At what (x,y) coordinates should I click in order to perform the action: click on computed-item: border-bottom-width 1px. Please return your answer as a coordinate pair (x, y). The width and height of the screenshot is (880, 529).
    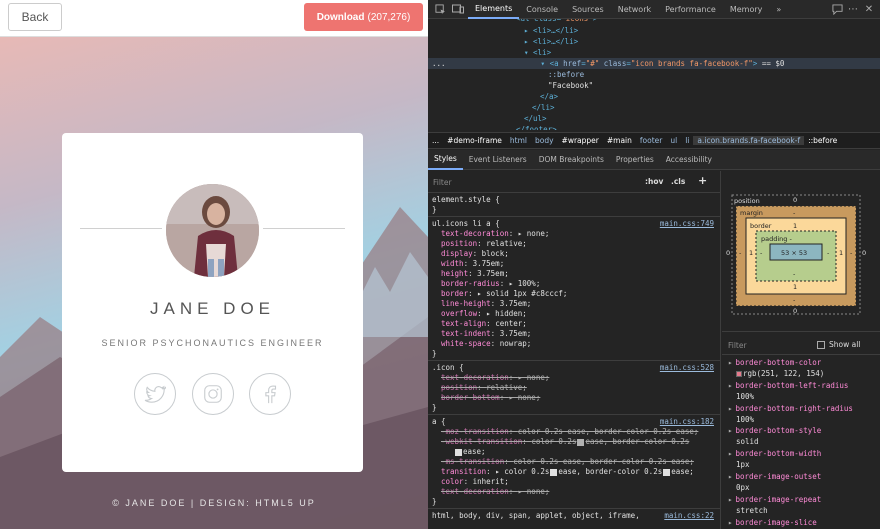
    Looking at the image, I should click on (801, 459).